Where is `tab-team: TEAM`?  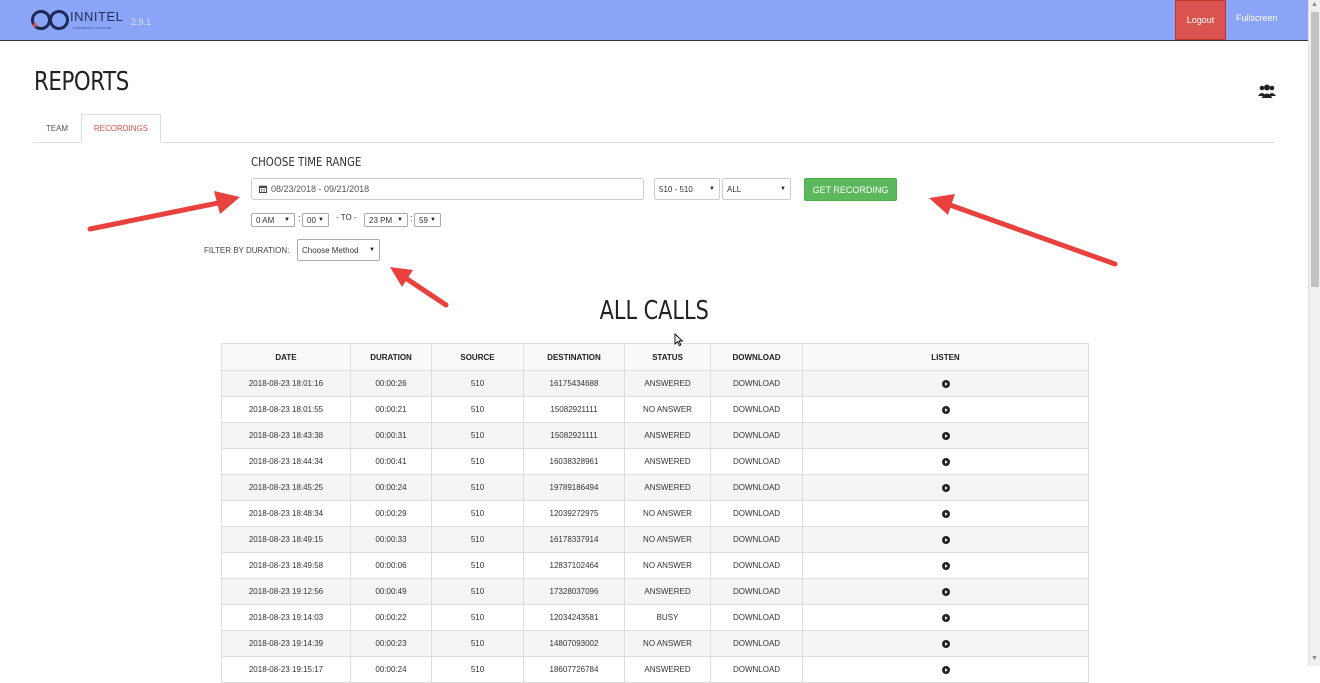
tab-team: TEAM is located at coordinates (57, 128).